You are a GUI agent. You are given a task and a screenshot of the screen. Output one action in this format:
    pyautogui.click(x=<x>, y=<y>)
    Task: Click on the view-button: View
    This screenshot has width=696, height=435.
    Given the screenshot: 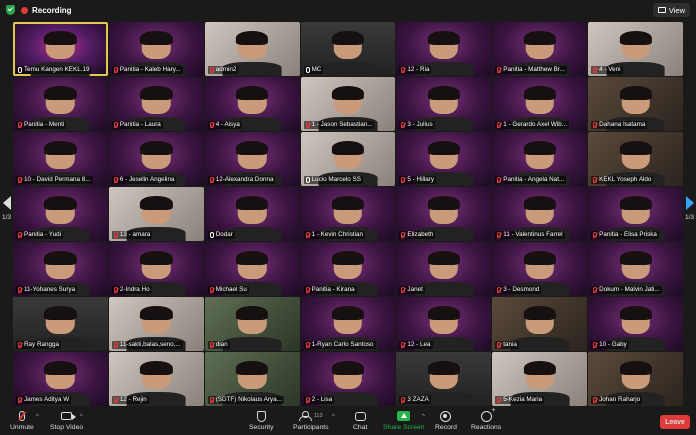 What is the action you would take?
    pyautogui.click(x=671, y=10)
    